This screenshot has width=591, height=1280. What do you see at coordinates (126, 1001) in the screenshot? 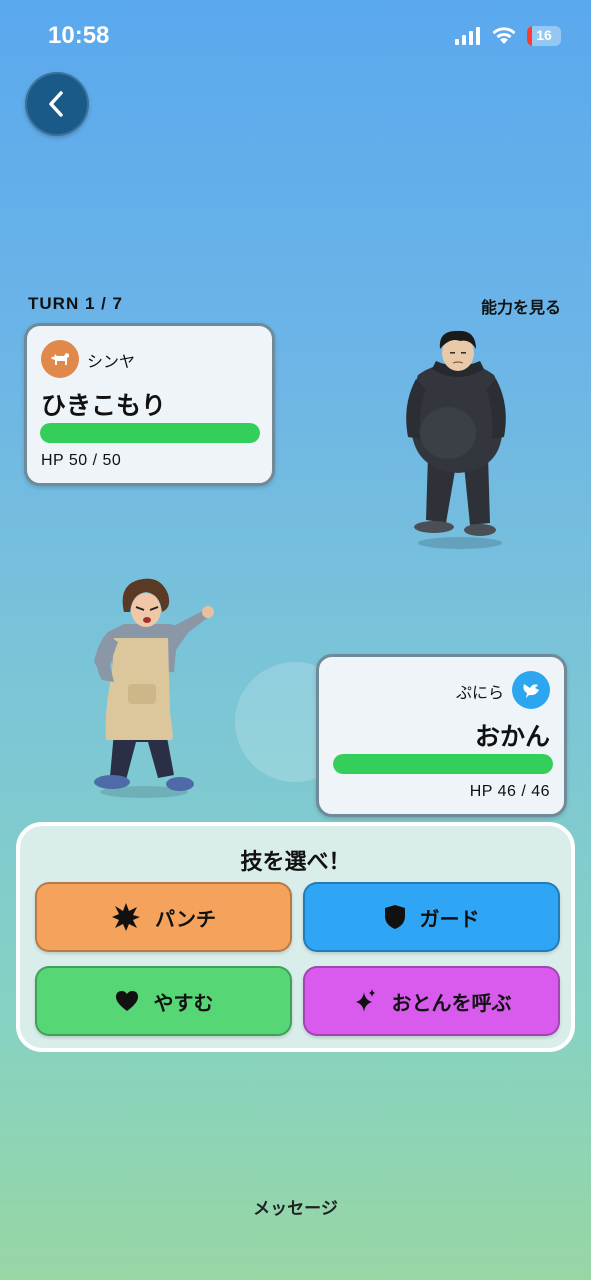
I see `heart-icon` at bounding box center [126, 1001].